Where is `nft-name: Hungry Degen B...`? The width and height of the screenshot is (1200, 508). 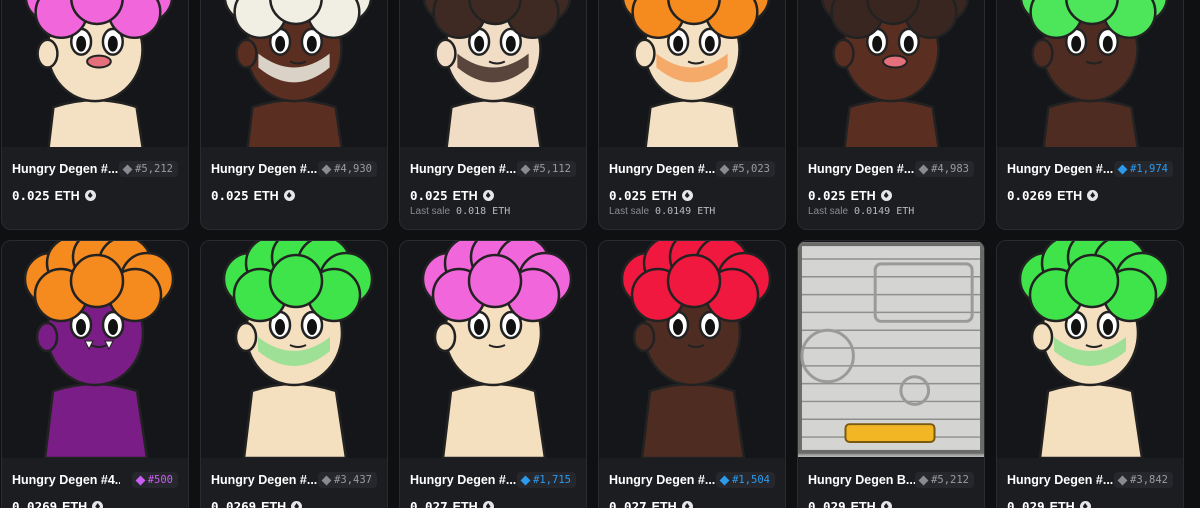
nft-name: Hungry Degen B... is located at coordinates (861, 480).